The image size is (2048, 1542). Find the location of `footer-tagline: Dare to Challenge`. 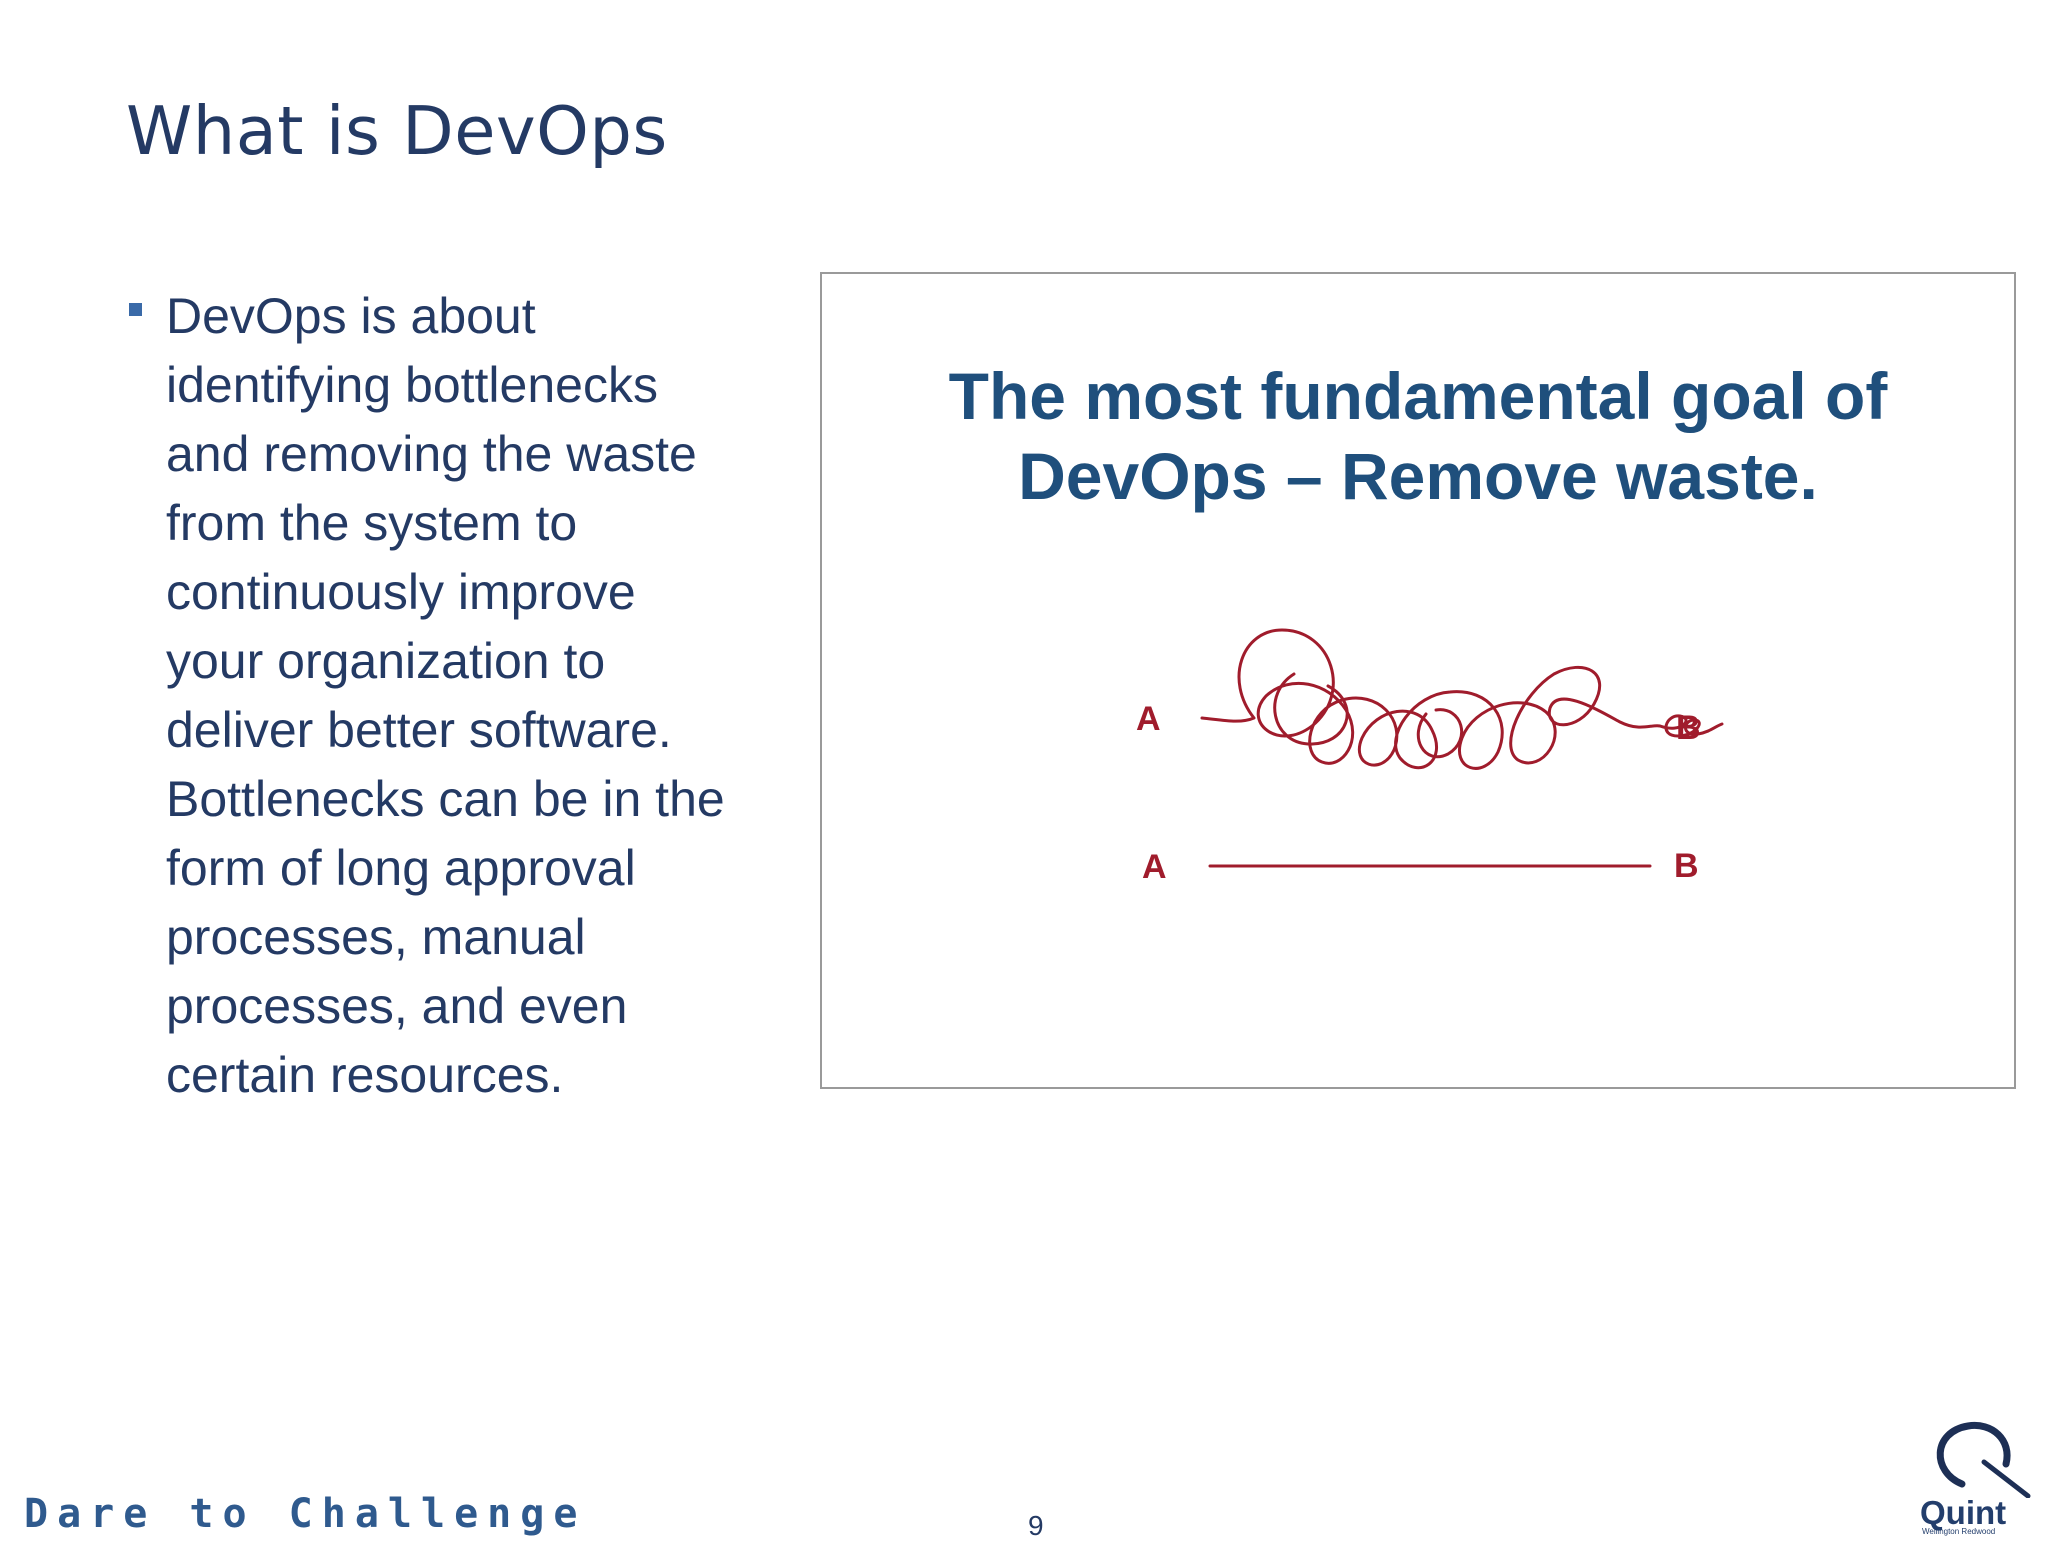

footer-tagline: Dare to Challenge is located at coordinates (305, 1514).